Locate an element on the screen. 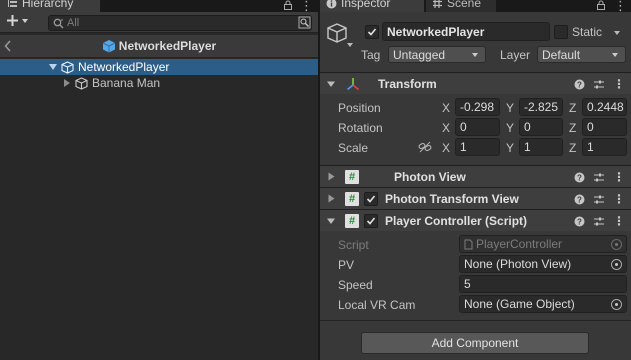 Image resolution: width=631 pixels, height=360 pixels. speed-field: 5 is located at coordinates (543, 284).